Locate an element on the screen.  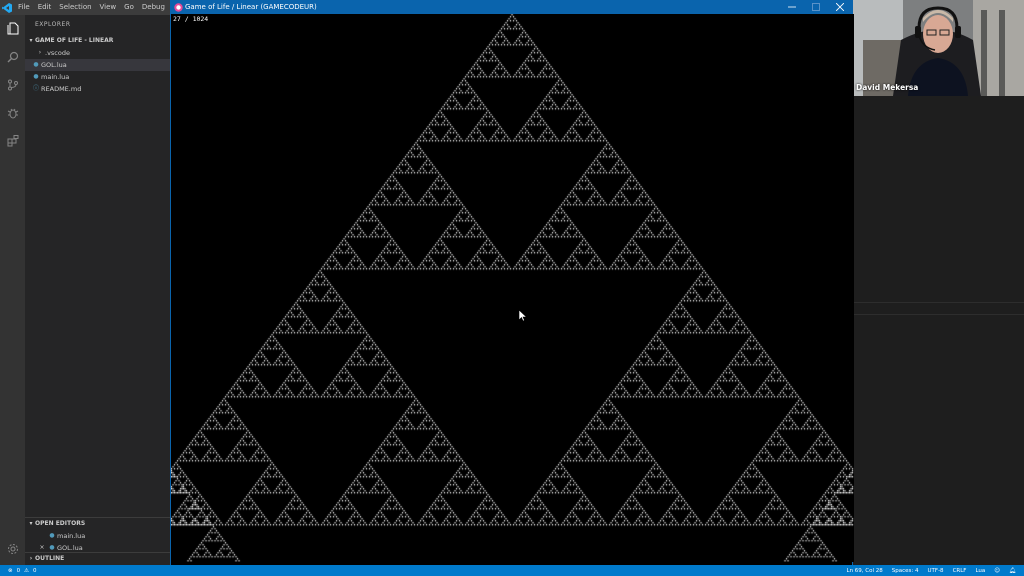
folder-name: GAME OF LIFE - LINEAR is located at coordinates (74, 40).